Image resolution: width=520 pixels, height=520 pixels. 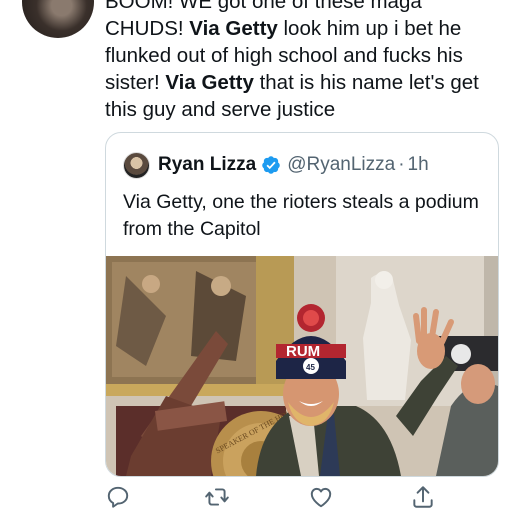 I want to click on quote-timestamp: 1h, so click(x=418, y=165).